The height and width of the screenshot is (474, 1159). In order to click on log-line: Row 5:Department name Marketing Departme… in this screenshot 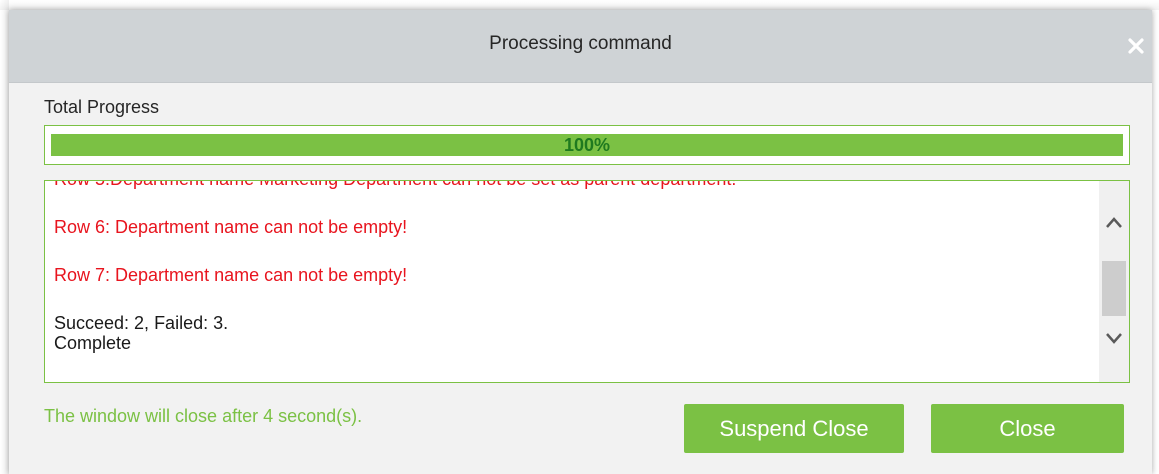, I will do `click(574, 185)`.